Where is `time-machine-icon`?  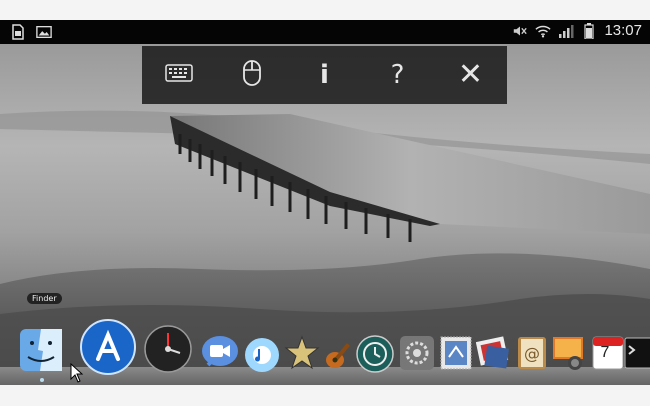
time-machine-icon is located at coordinates (375, 354).